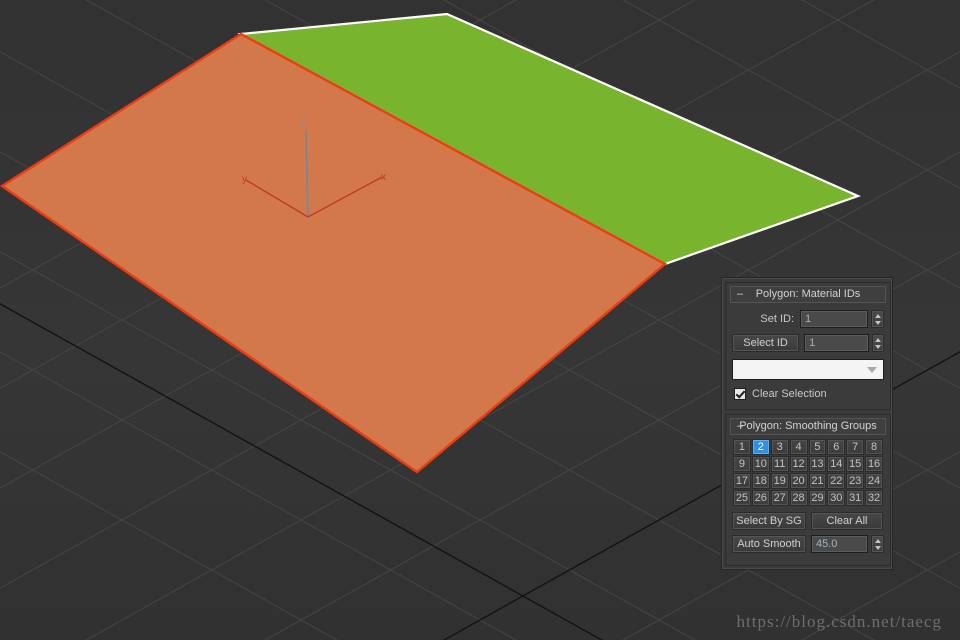  What do you see at coordinates (817, 464) in the screenshot?
I see `smoothing-group-13: 13` at bounding box center [817, 464].